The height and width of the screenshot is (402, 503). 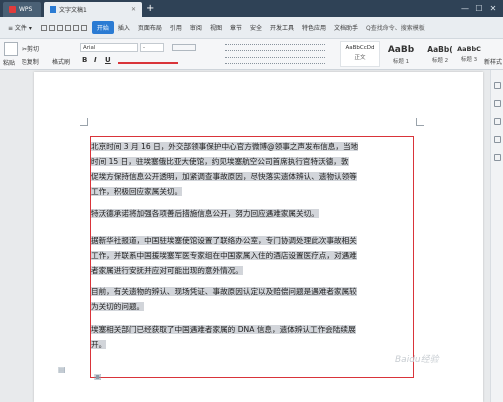 I want to click on doc-icon, so click(x=53, y=9).